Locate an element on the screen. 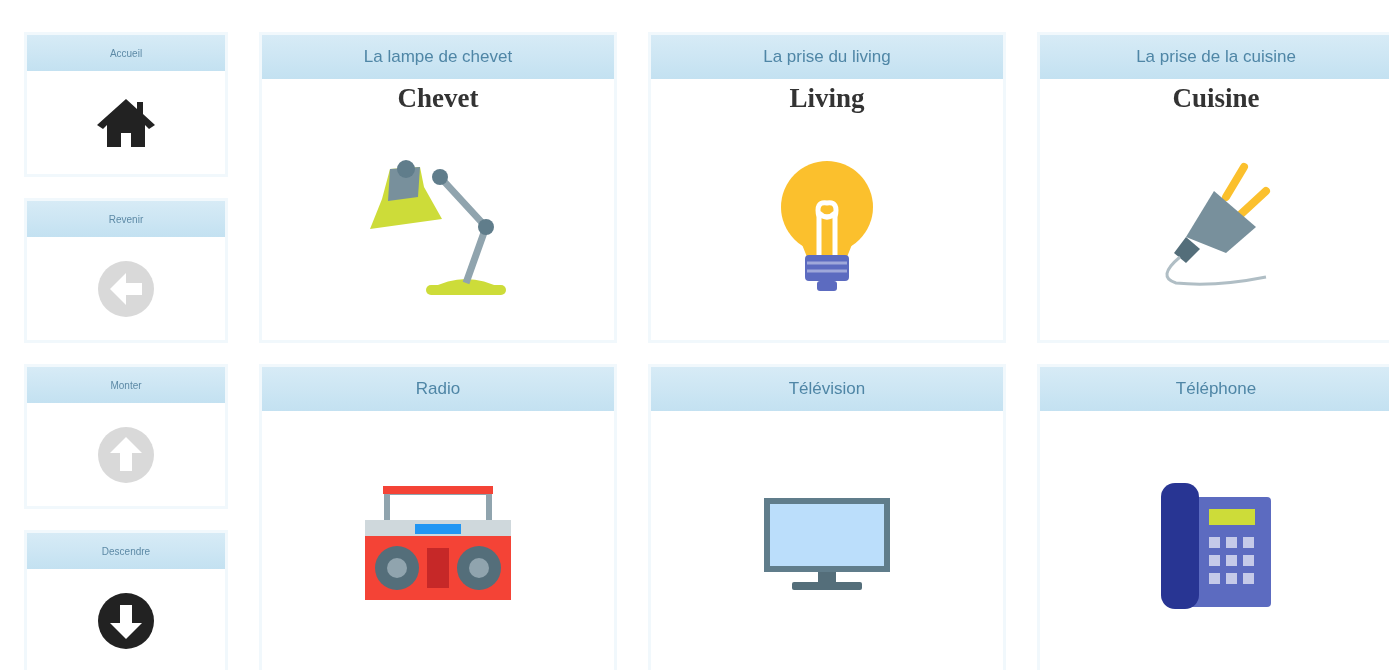  tile-subtitle: Chevet is located at coordinates (438, 98).